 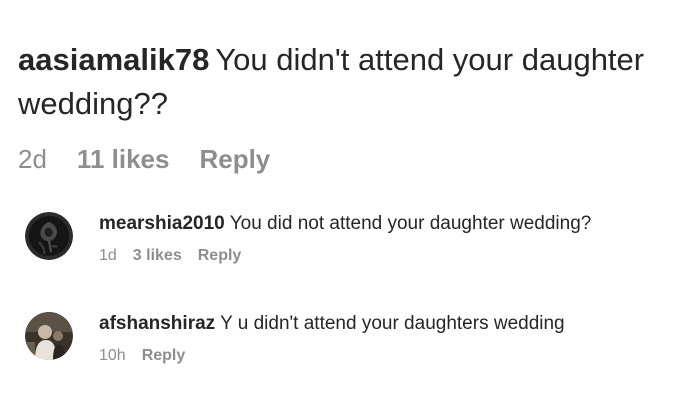 What do you see at coordinates (112, 355) in the screenshot?
I see `reply-time: 10h` at bounding box center [112, 355].